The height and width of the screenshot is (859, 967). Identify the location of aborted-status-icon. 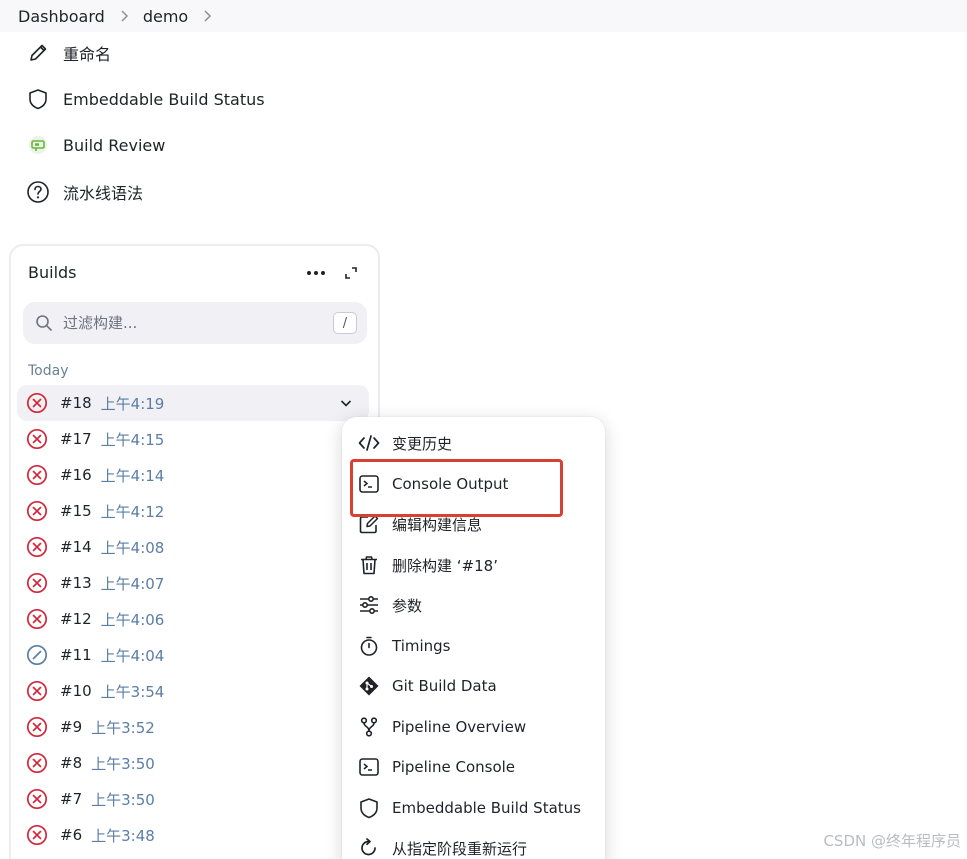
(37, 655).